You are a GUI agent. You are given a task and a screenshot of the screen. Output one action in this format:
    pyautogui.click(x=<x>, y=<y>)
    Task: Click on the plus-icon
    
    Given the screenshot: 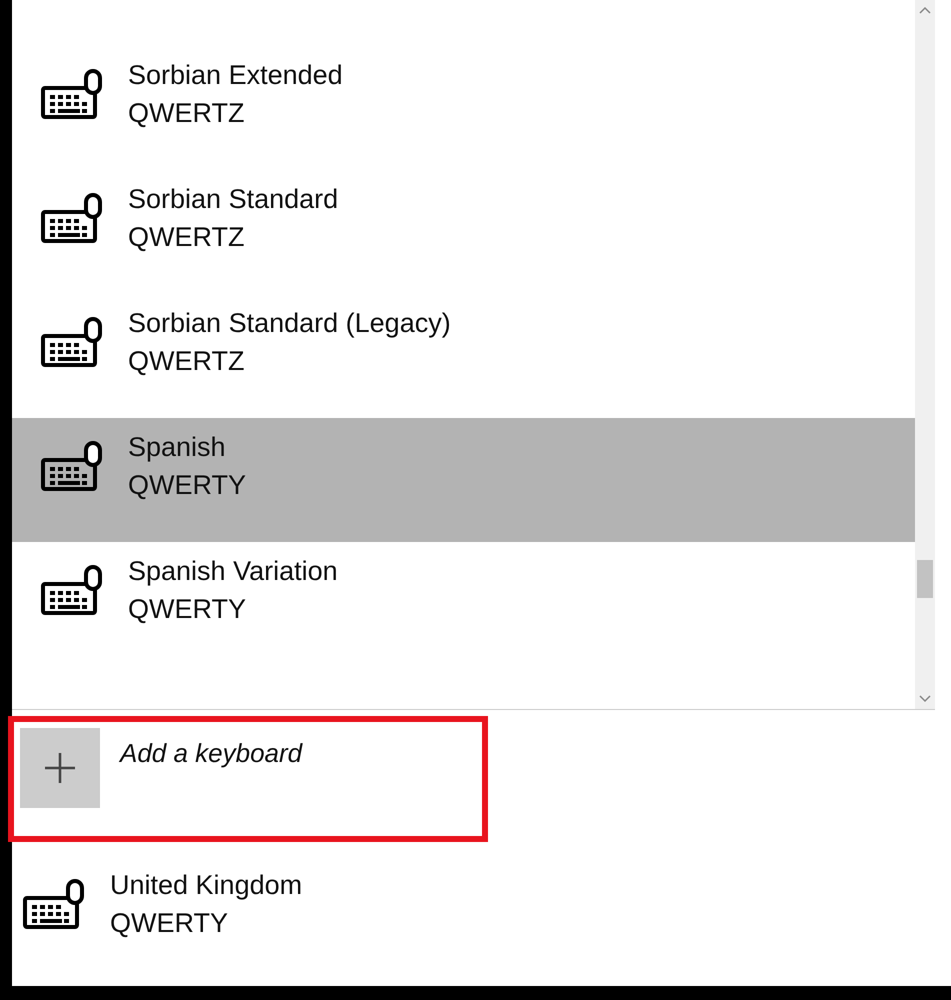 What is the action you would take?
    pyautogui.click(x=60, y=768)
    